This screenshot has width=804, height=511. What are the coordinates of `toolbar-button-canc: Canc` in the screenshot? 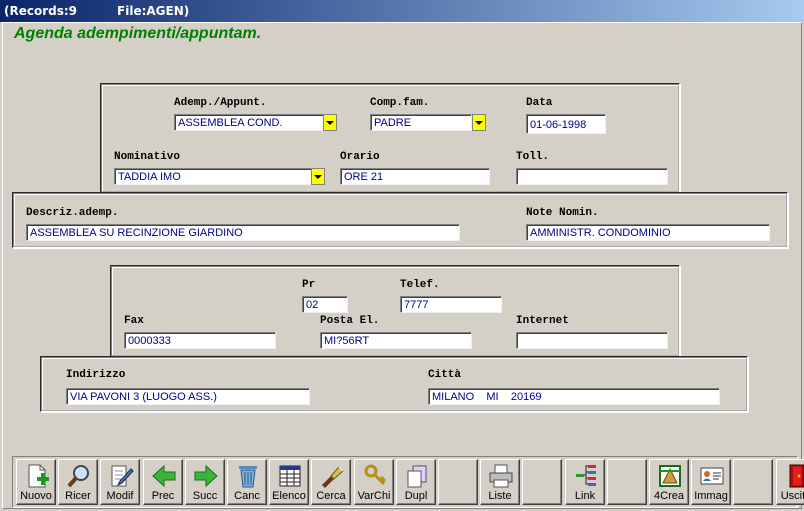 It's located at (247, 482).